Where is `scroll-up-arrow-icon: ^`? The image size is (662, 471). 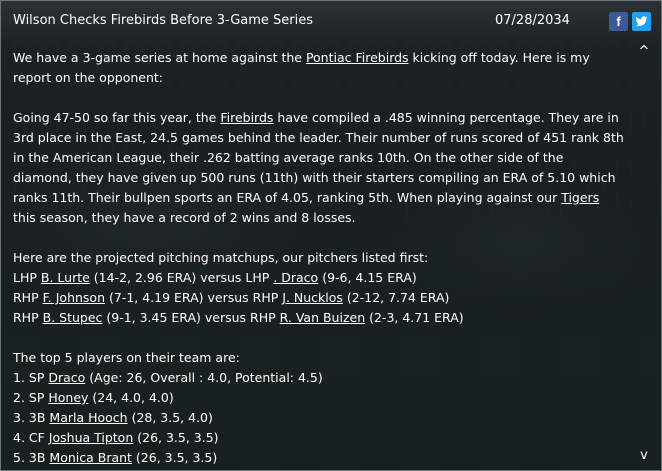 scroll-up-arrow-icon: ^ is located at coordinates (644, 52).